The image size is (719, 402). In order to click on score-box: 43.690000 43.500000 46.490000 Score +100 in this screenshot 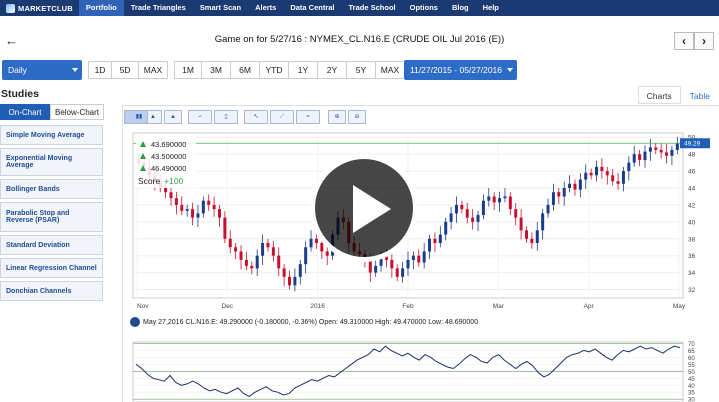, I will do `click(166, 162)`.